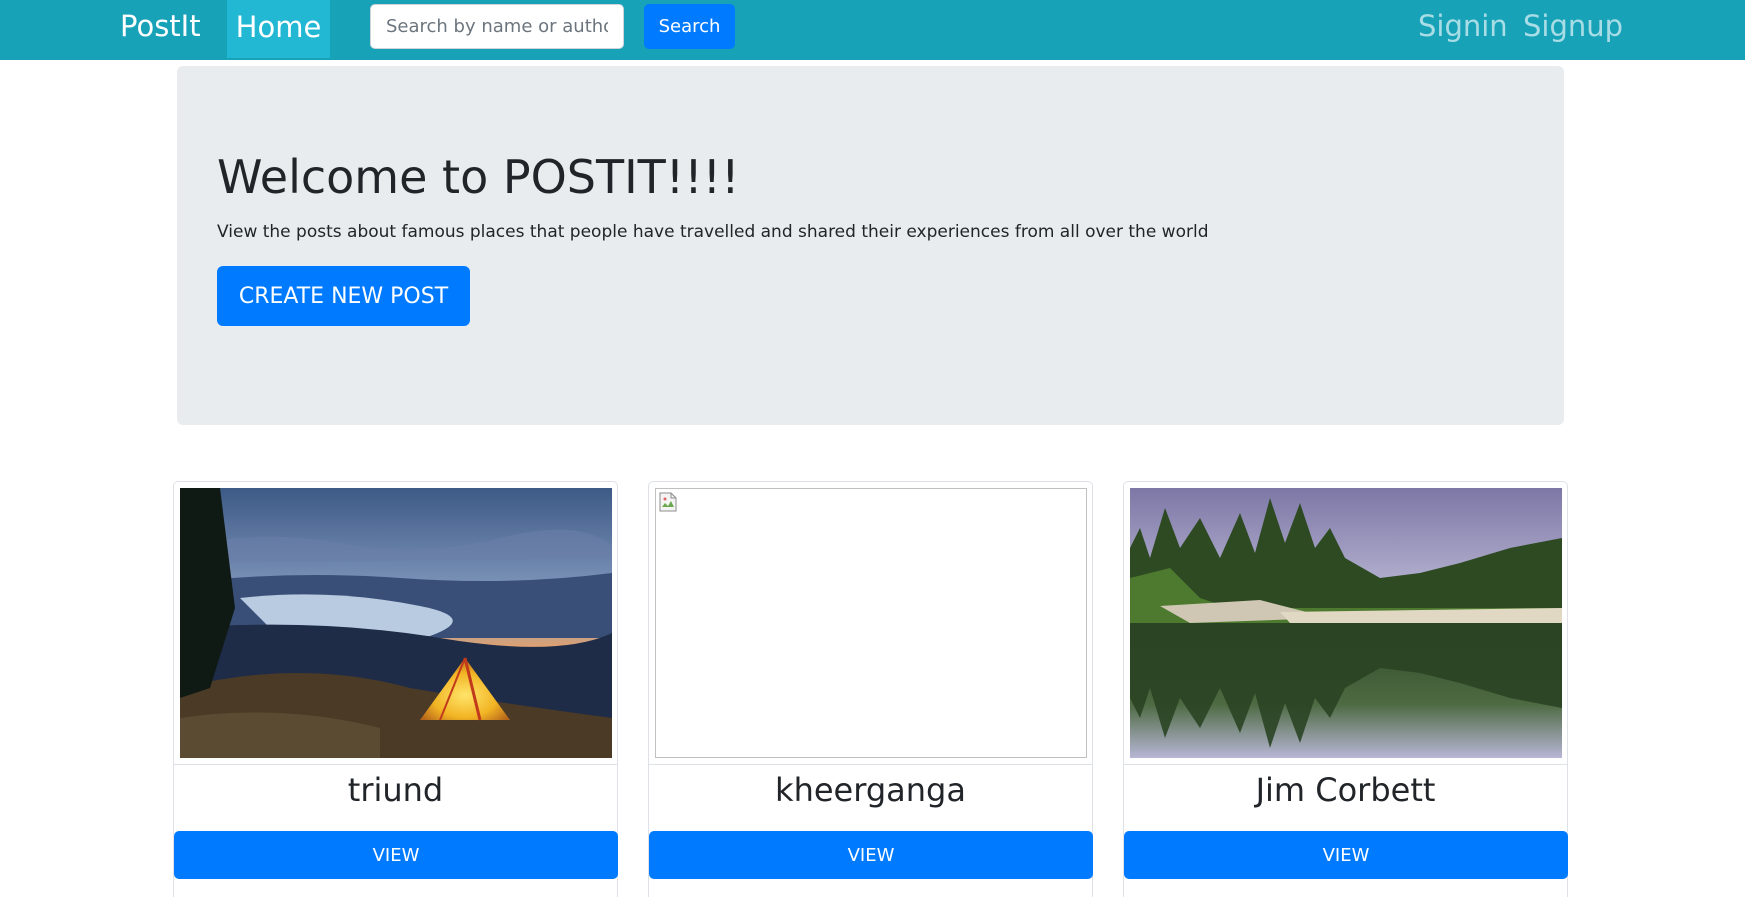 The image size is (1745, 897). I want to click on forest-lake-reflection-photo, so click(1346, 623).